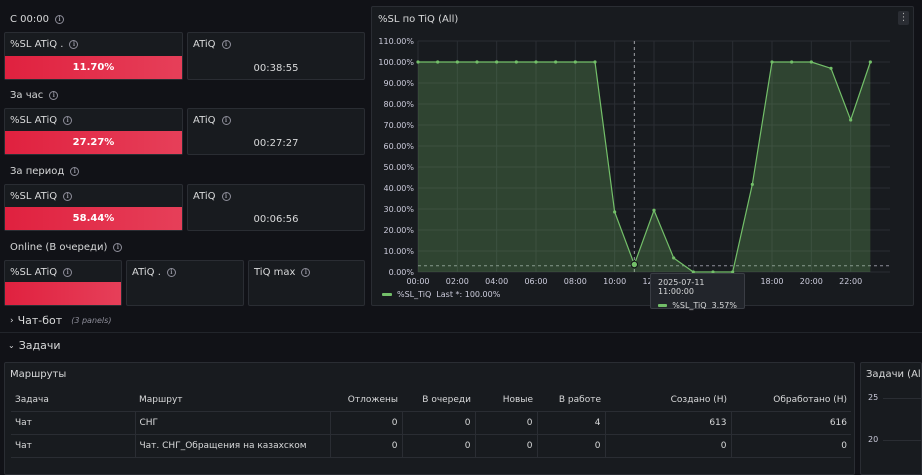 The width and height of the screenshot is (922, 475). I want to click on stat-value-bar: 58.44%, so click(93, 218).